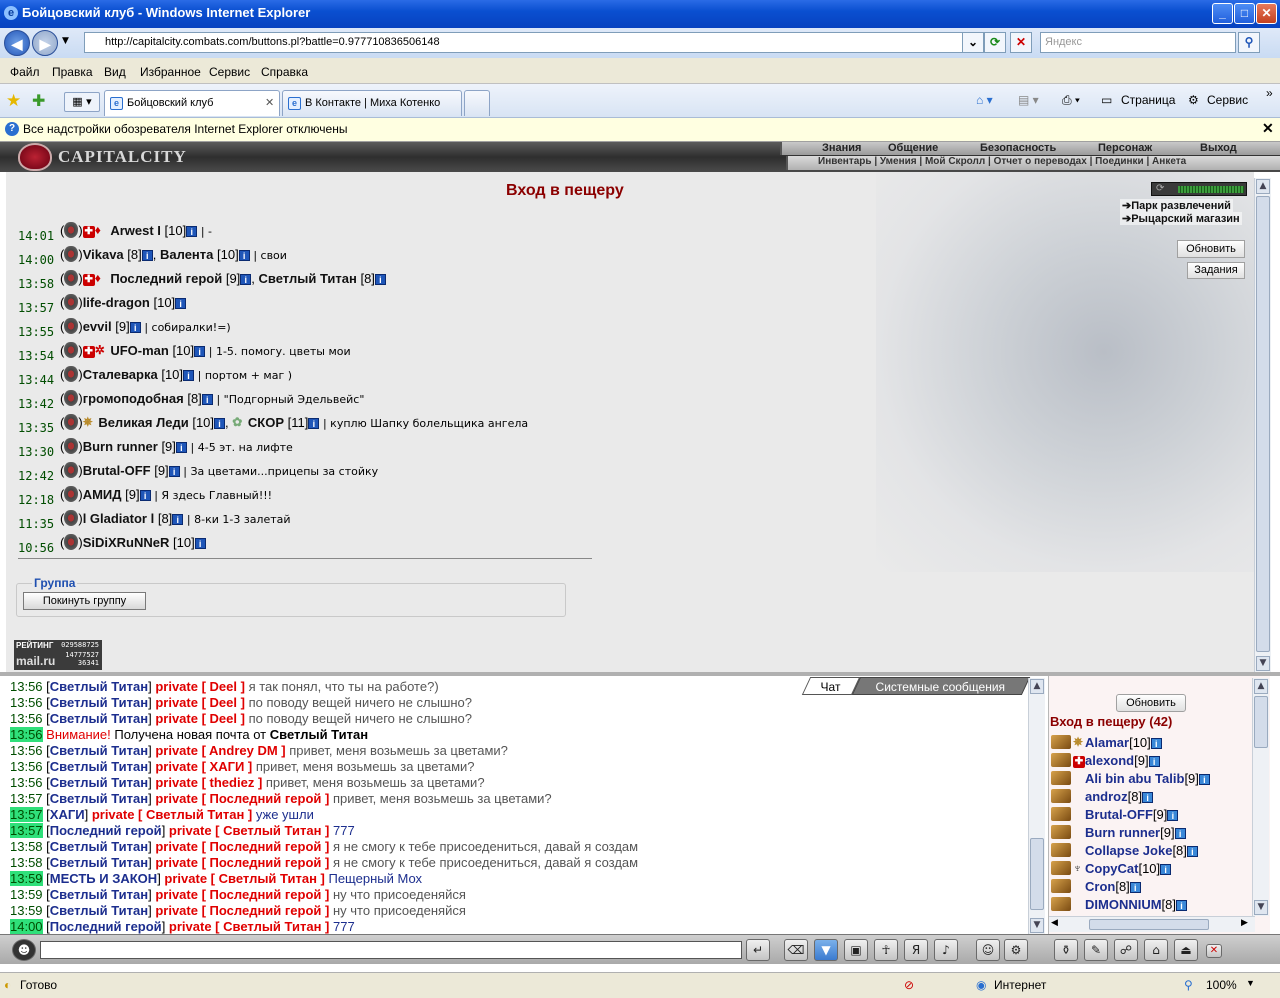 The width and height of the screenshot is (1280, 998). Describe the element at coordinates (269, 102) in the screenshot. I see `tab-close-icon: ✕` at that location.